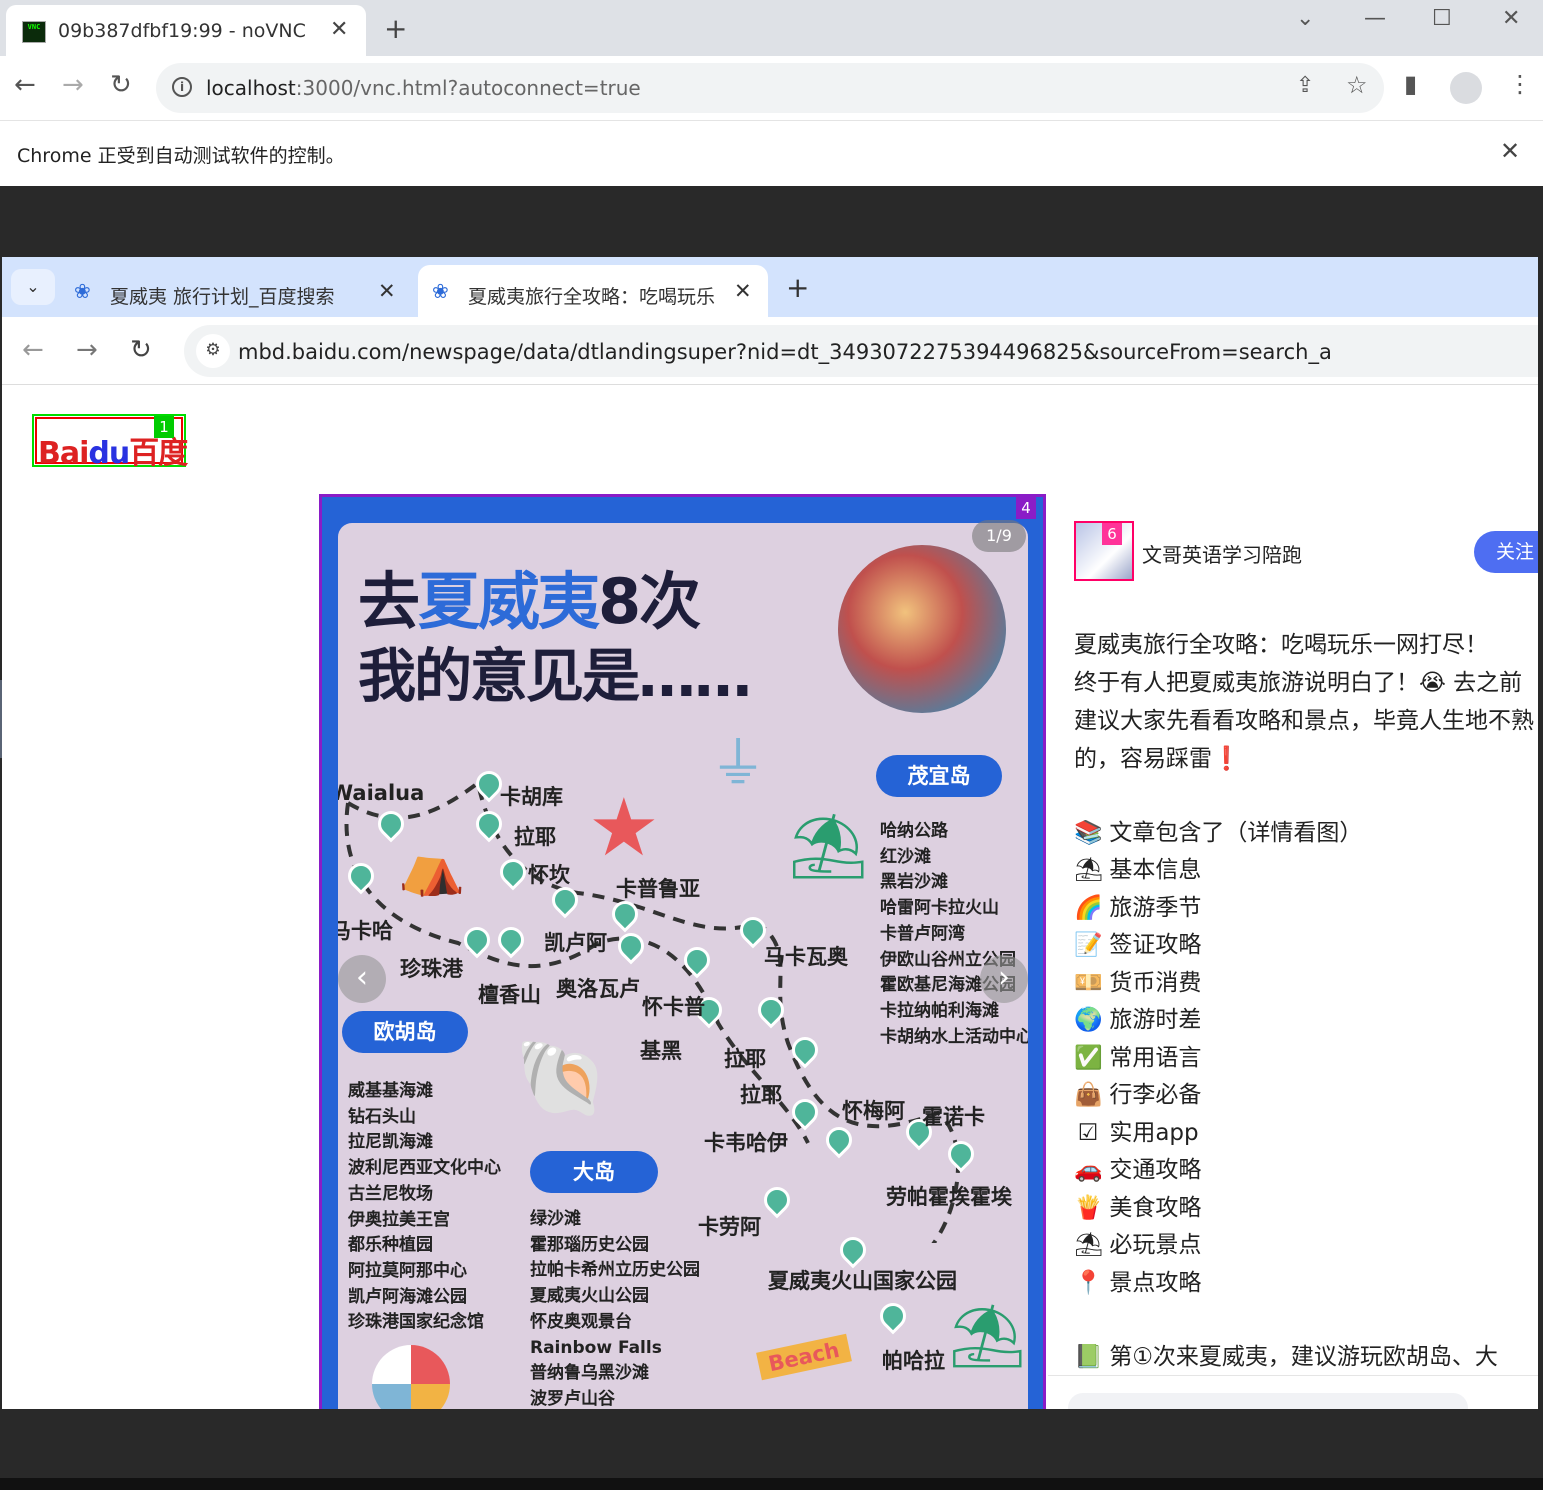  What do you see at coordinates (1138, 1095) in the screenshot?
I see `toc-item: 👜 行李必备` at bounding box center [1138, 1095].